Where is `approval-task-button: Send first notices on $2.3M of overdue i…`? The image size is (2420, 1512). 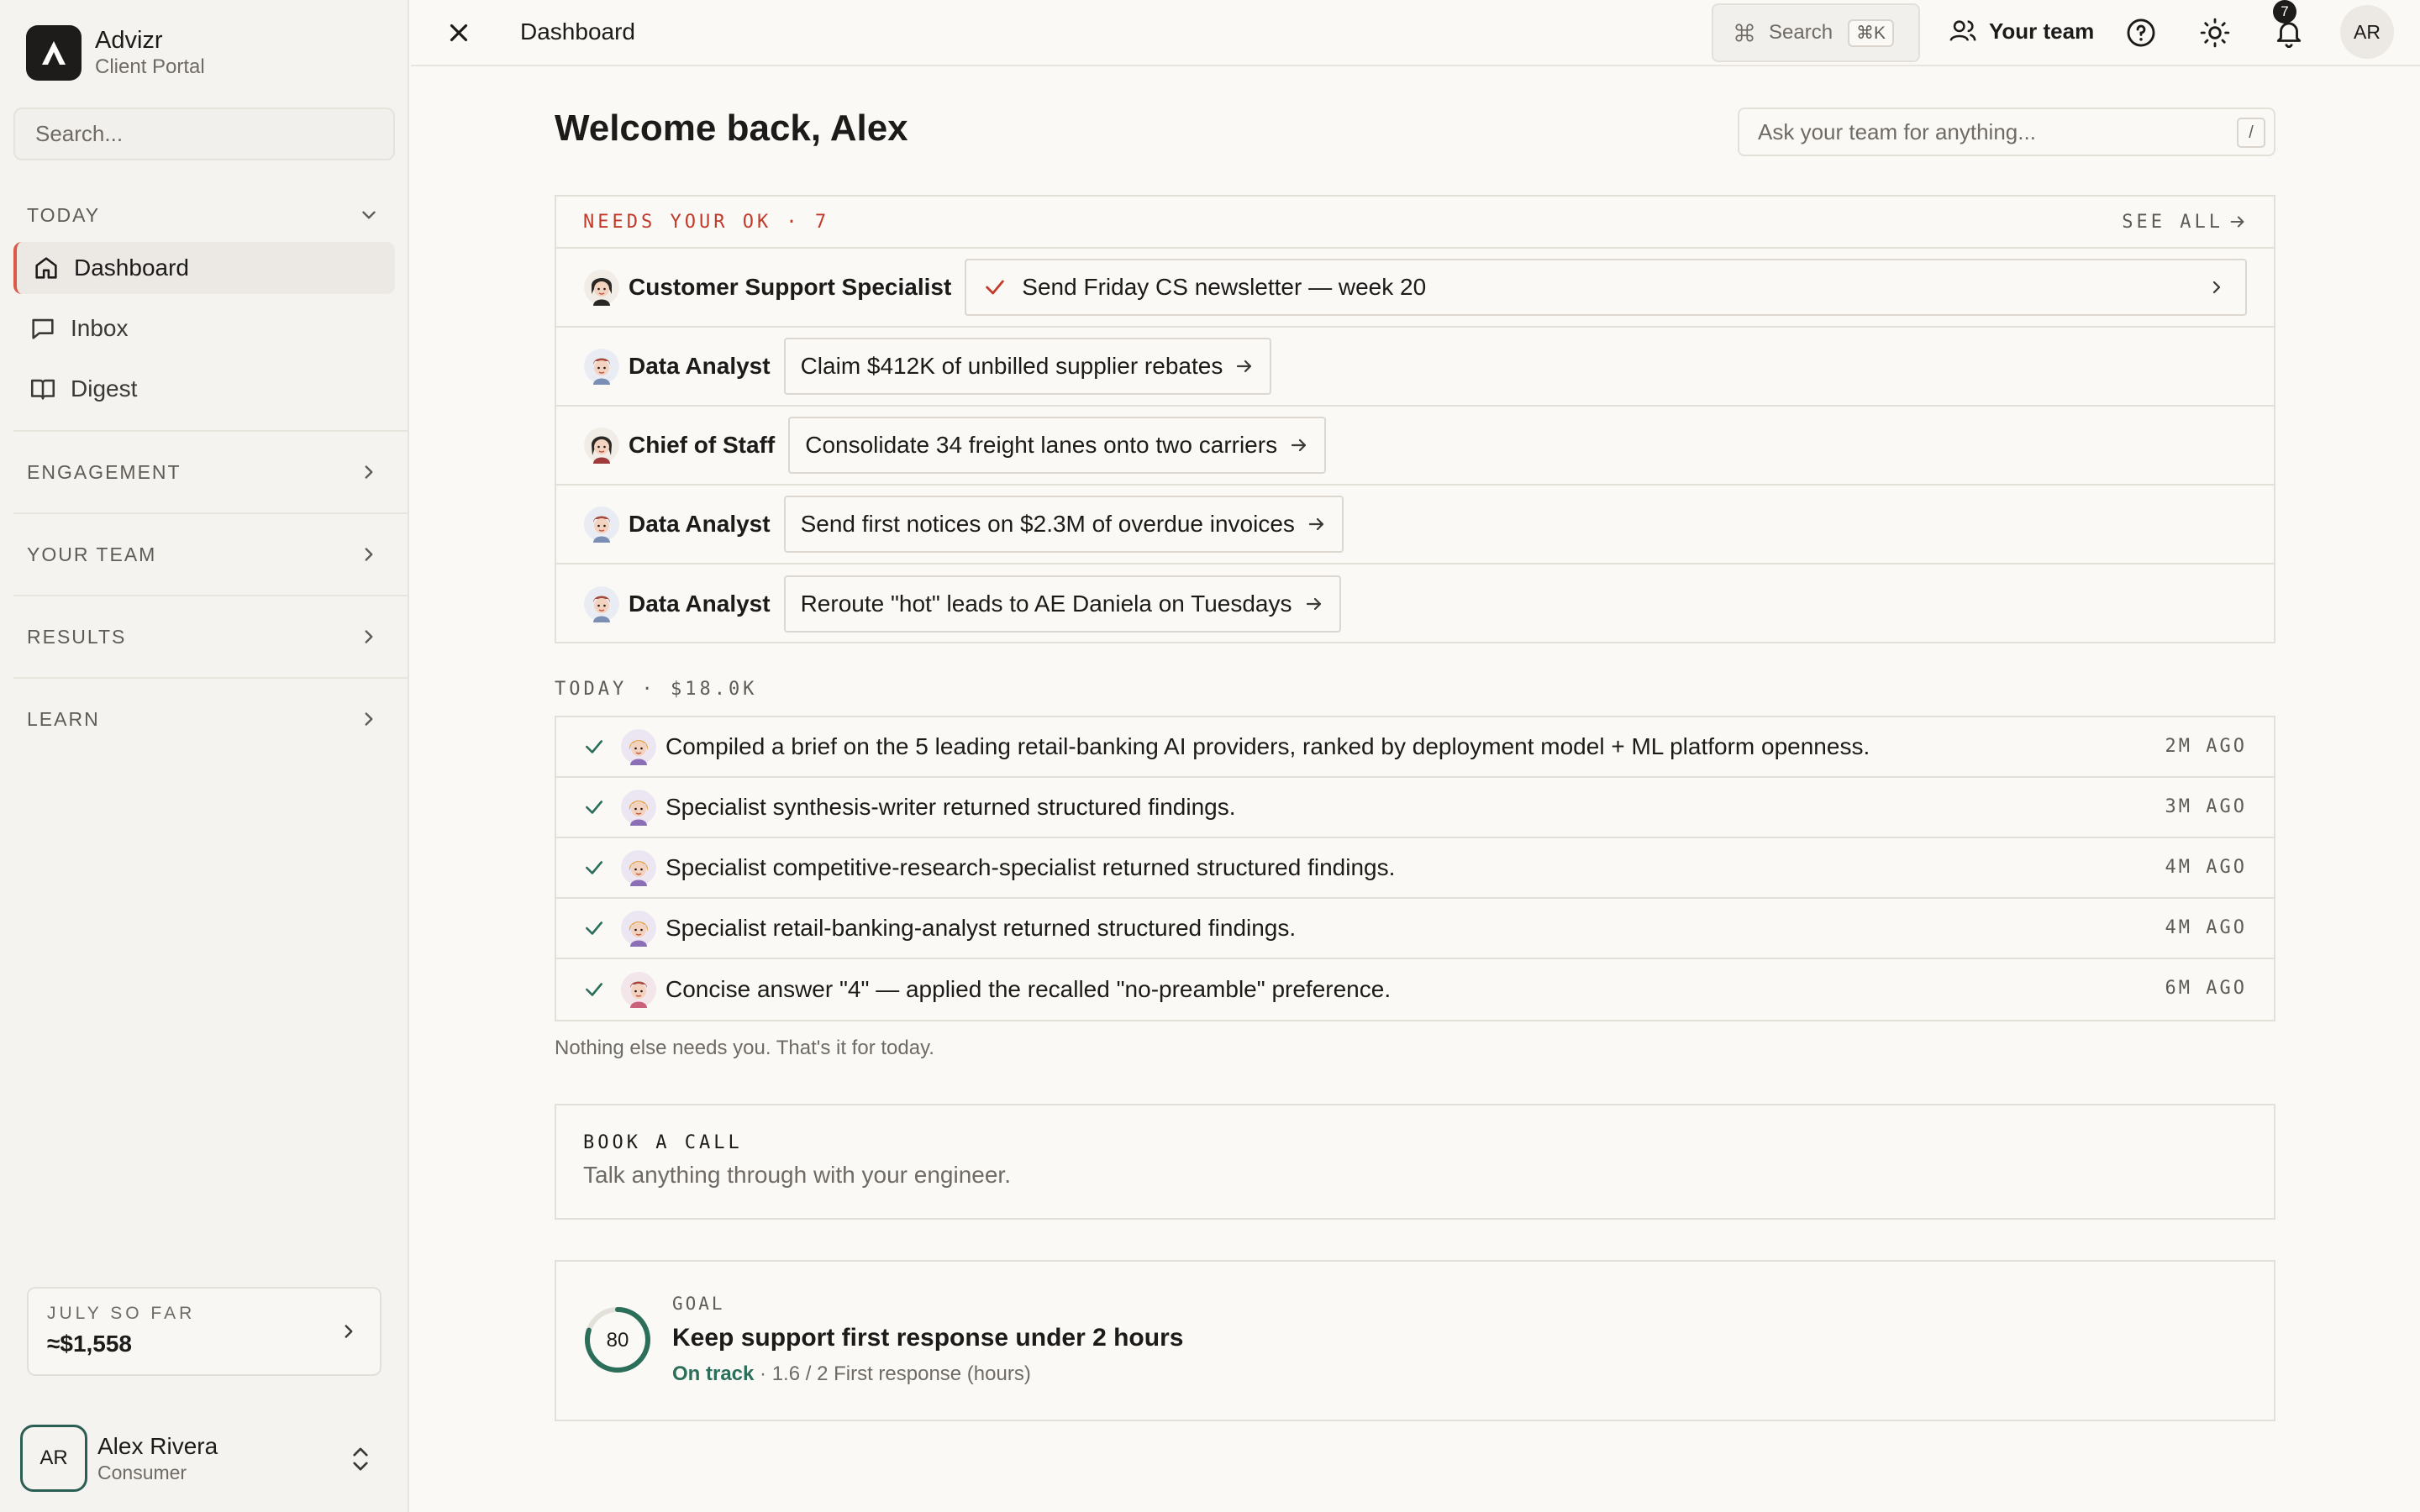
approval-task-button: Send first notices on $2.3M of overdue i… is located at coordinates (1063, 524).